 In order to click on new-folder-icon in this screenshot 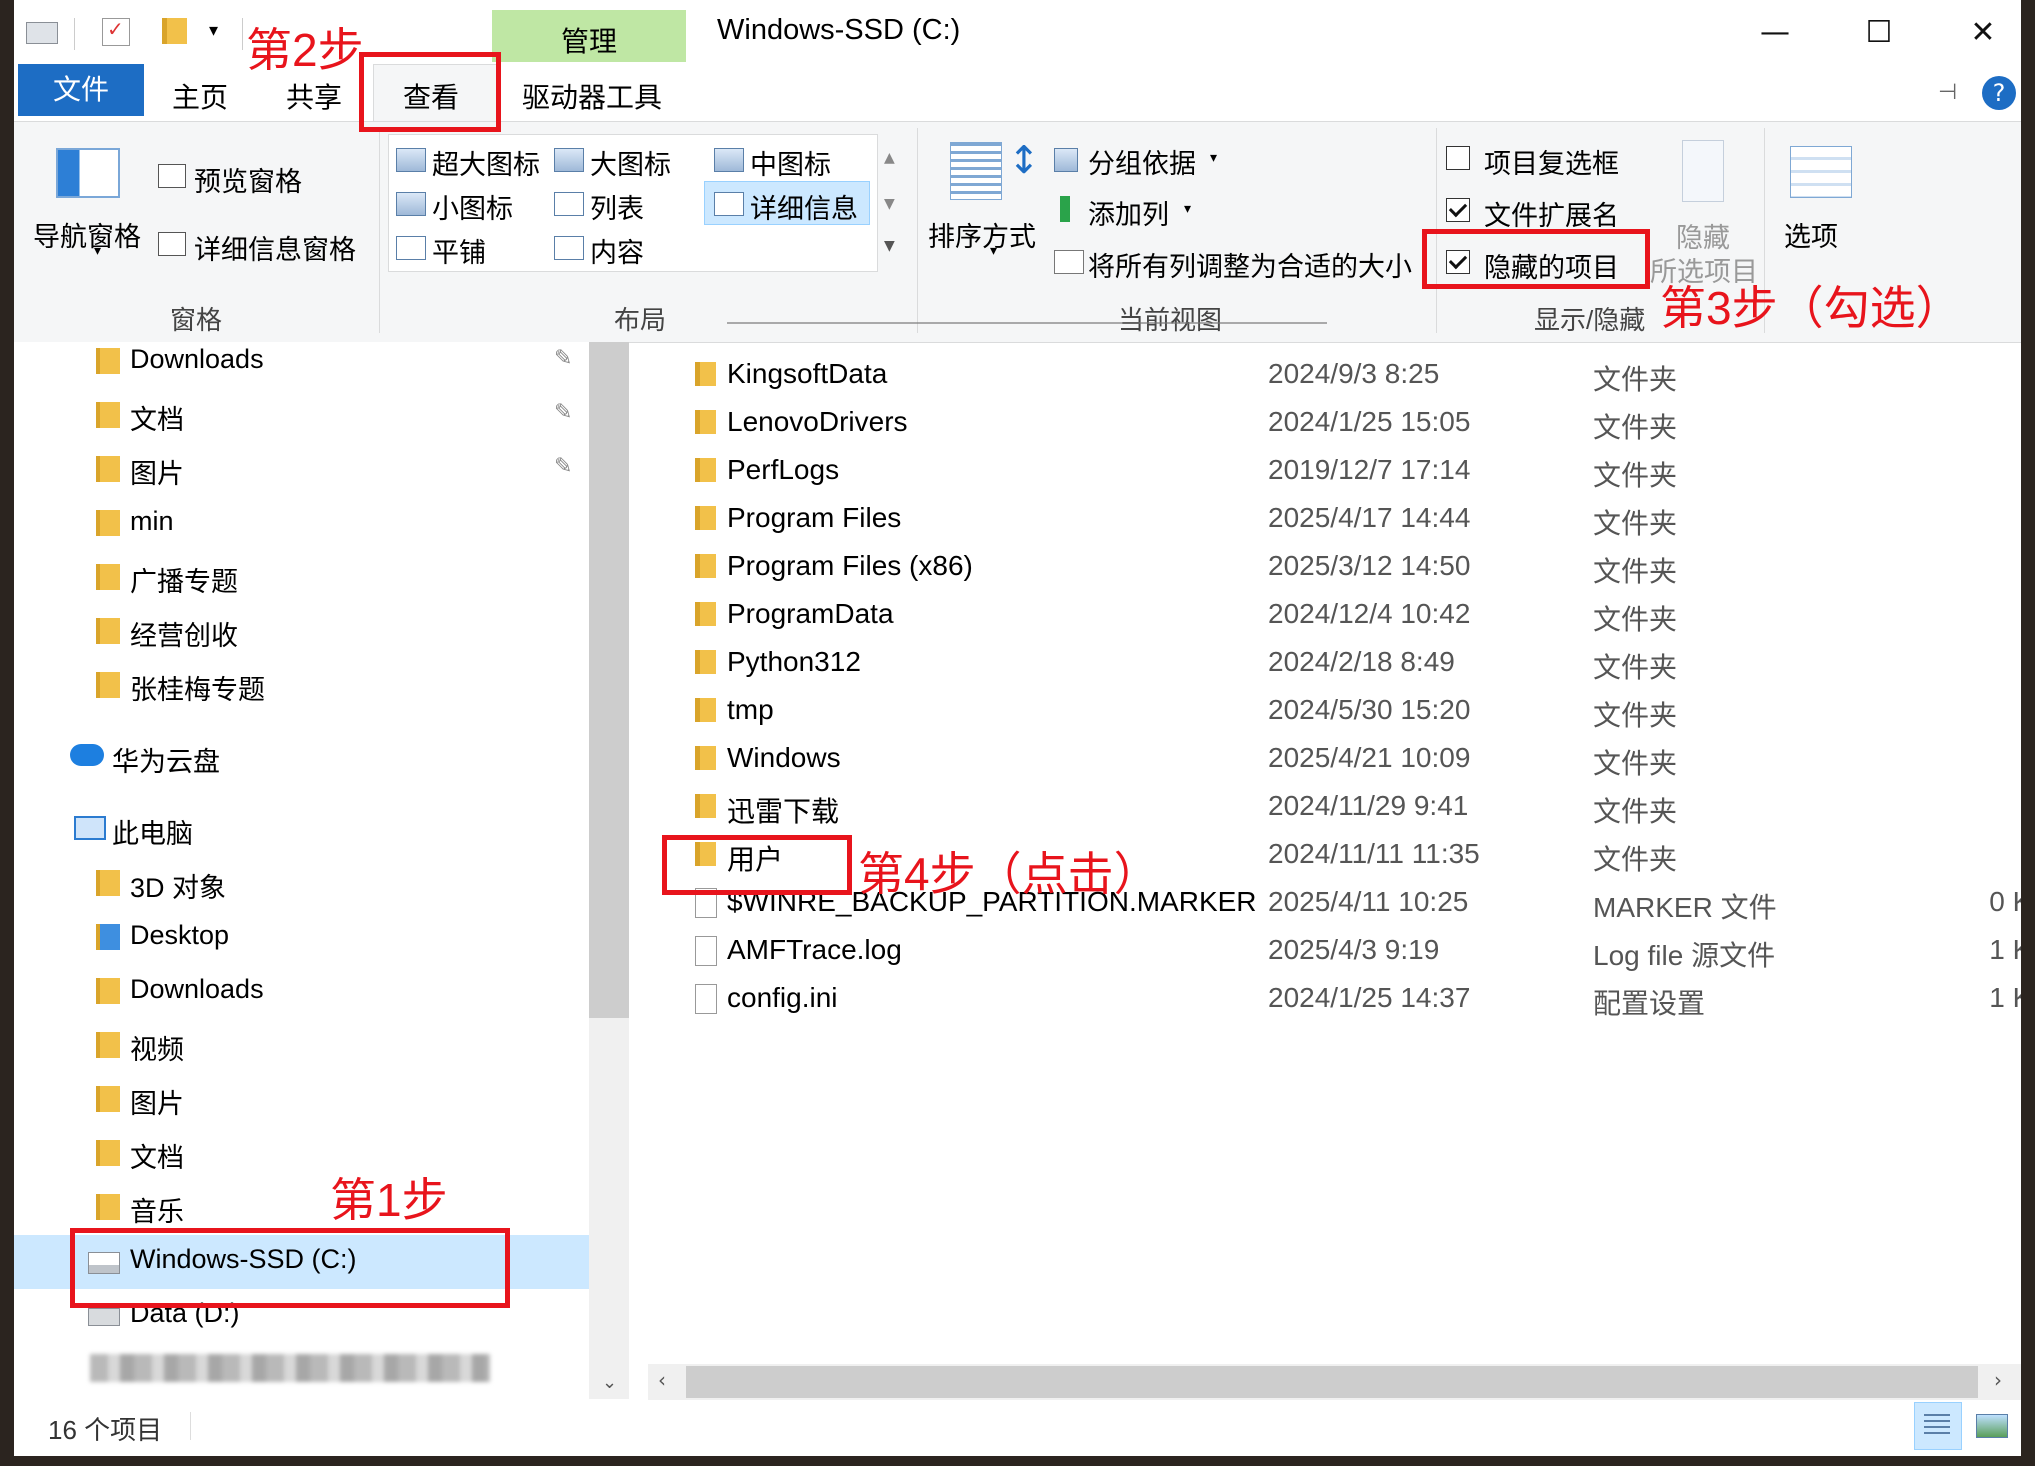, I will do `click(174, 31)`.